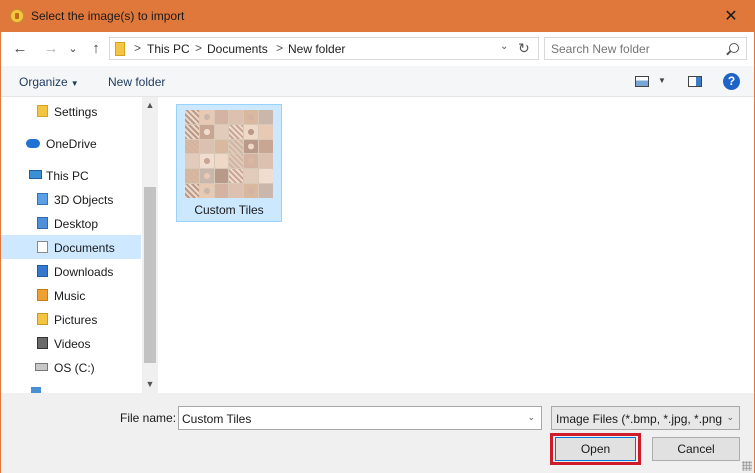  What do you see at coordinates (84, 272) in the screenshot?
I see `sidebar-item-label: Downloads` at bounding box center [84, 272].